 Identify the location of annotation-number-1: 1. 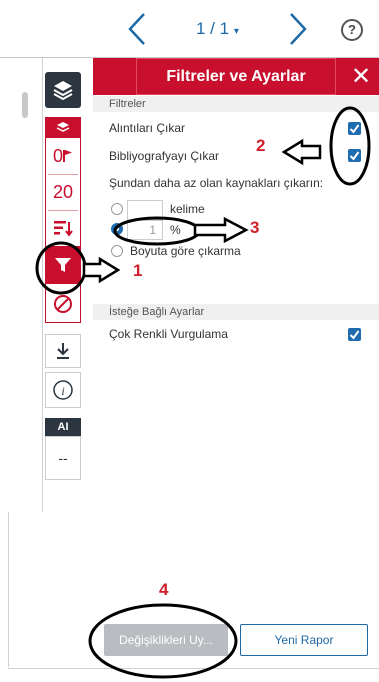
(138, 270).